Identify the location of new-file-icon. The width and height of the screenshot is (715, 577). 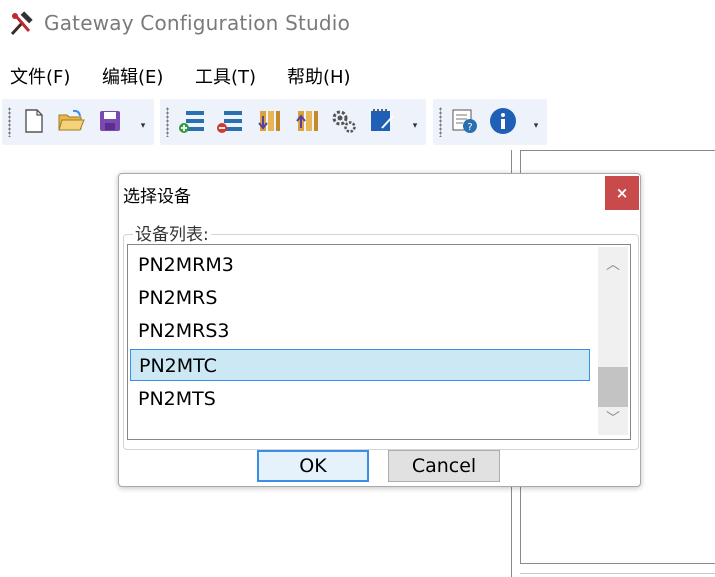
(34, 121).